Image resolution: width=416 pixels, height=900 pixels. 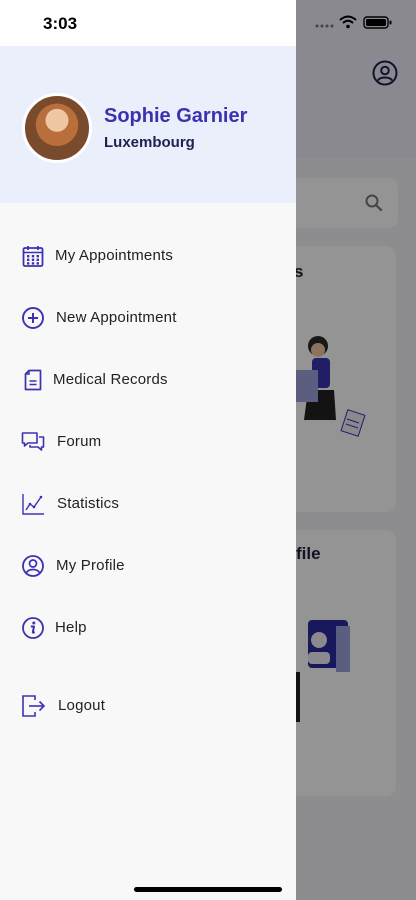 What do you see at coordinates (148, 628) in the screenshot?
I see `menu-item-help: Help` at bounding box center [148, 628].